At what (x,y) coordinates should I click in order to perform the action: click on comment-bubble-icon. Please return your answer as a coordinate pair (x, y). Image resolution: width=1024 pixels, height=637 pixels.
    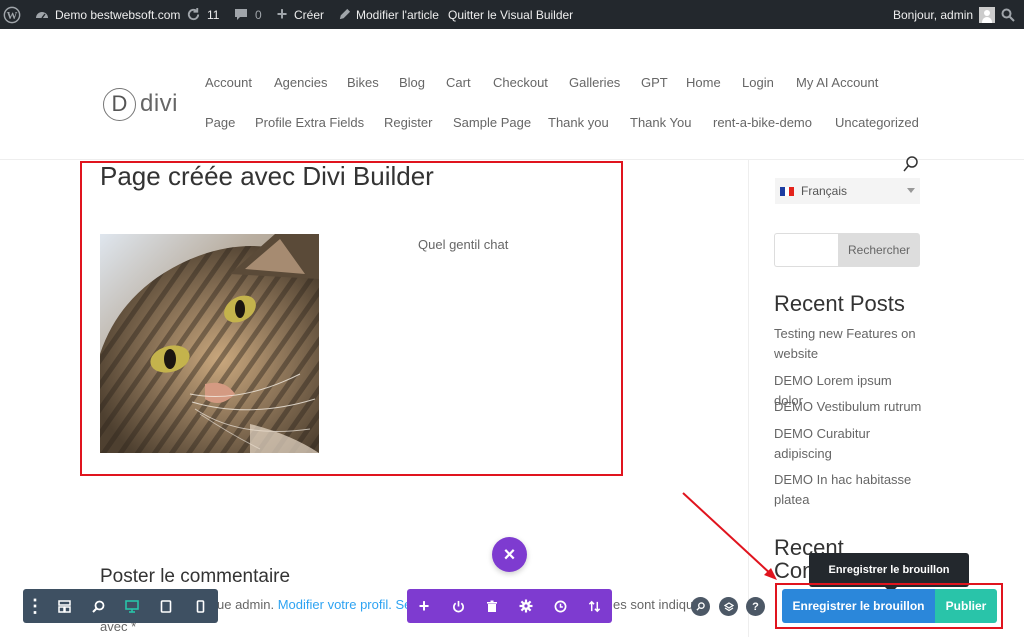
    Looking at the image, I should click on (241, 15).